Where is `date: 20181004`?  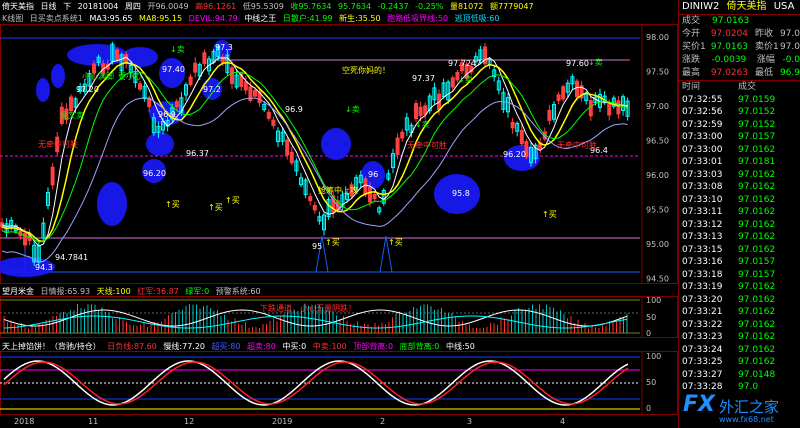 date: 20181004 is located at coordinates (98, 6).